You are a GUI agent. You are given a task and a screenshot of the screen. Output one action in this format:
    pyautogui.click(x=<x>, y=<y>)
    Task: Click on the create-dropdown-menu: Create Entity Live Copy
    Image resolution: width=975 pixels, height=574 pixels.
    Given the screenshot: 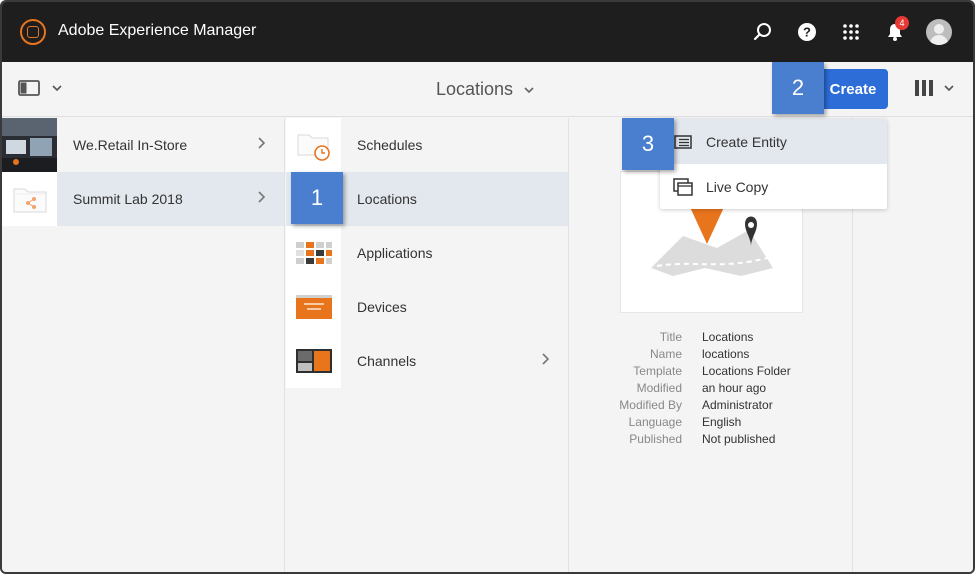 What is the action you would take?
    pyautogui.click(x=773, y=164)
    